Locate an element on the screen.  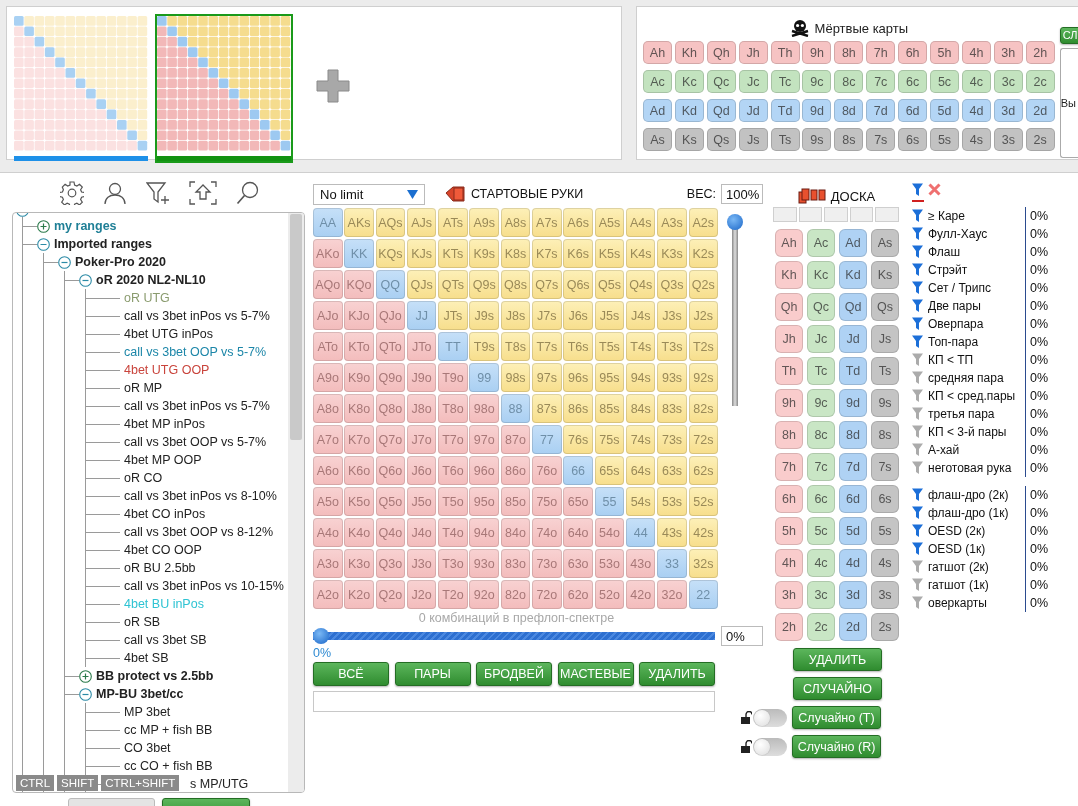
hand-cell: 92s is located at coordinates (703, 377).